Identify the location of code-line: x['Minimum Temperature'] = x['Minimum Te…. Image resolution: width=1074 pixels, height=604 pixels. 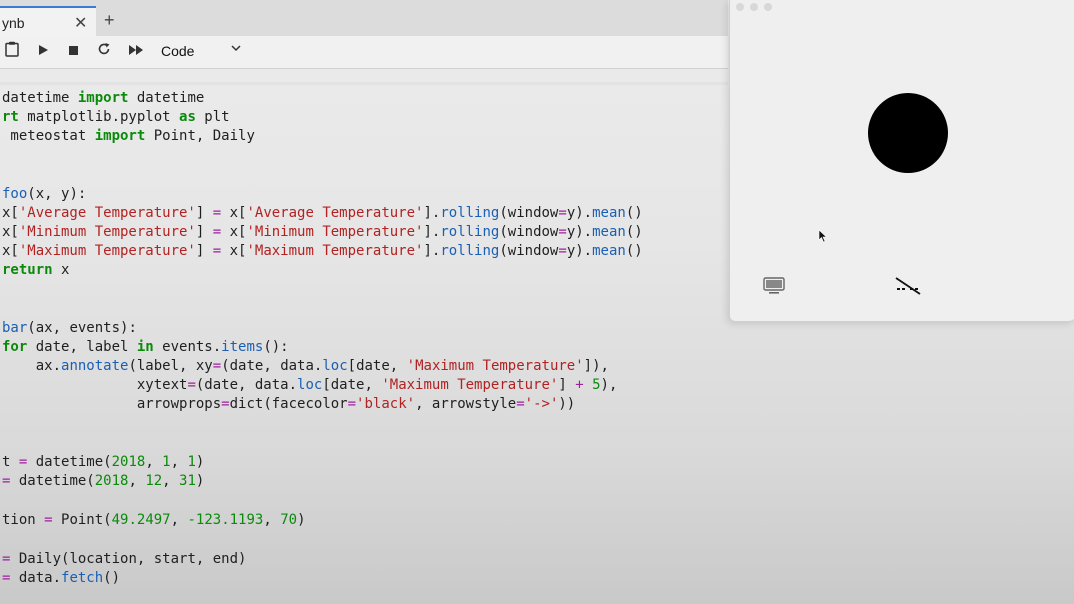
(322, 232).